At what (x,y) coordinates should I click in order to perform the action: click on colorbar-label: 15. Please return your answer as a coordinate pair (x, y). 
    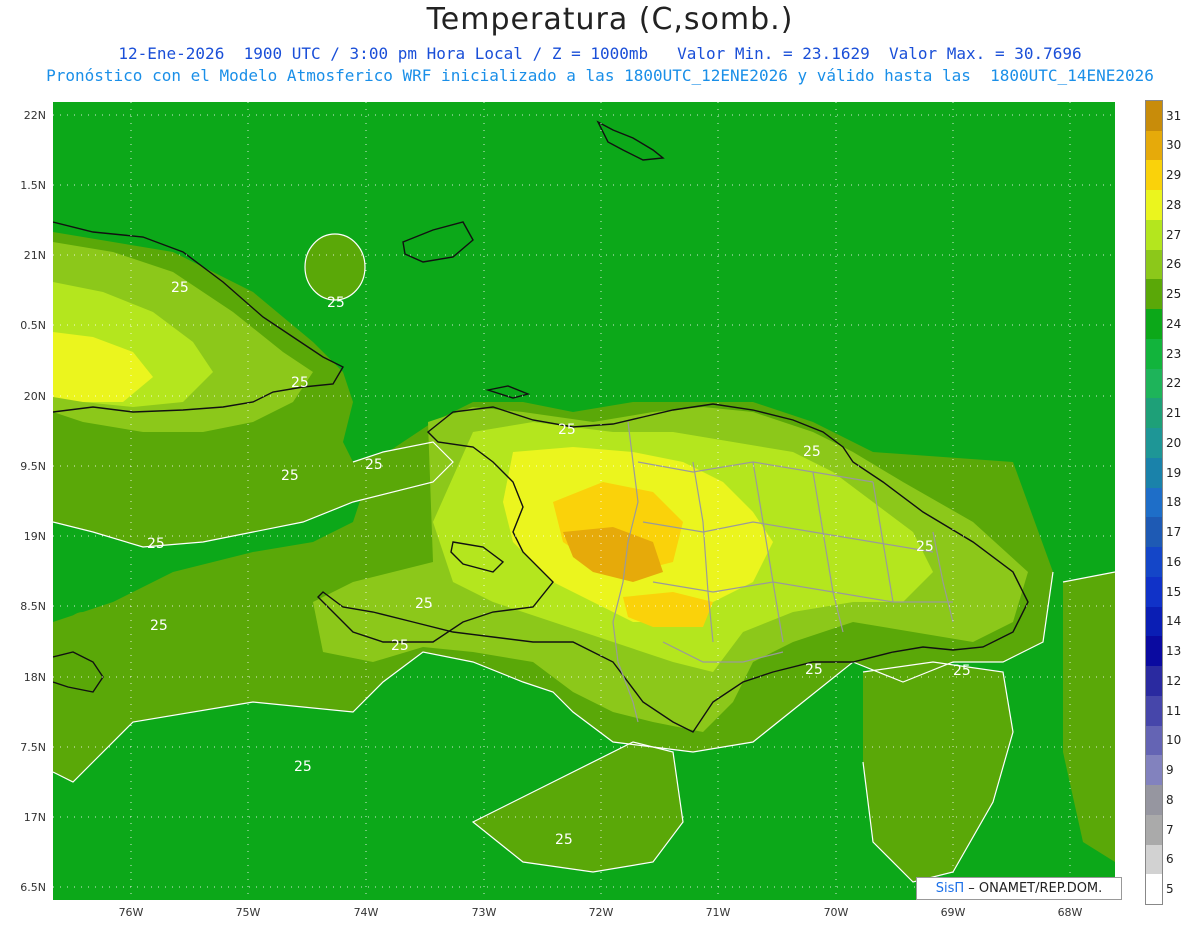
    Looking at the image, I should click on (1174, 591).